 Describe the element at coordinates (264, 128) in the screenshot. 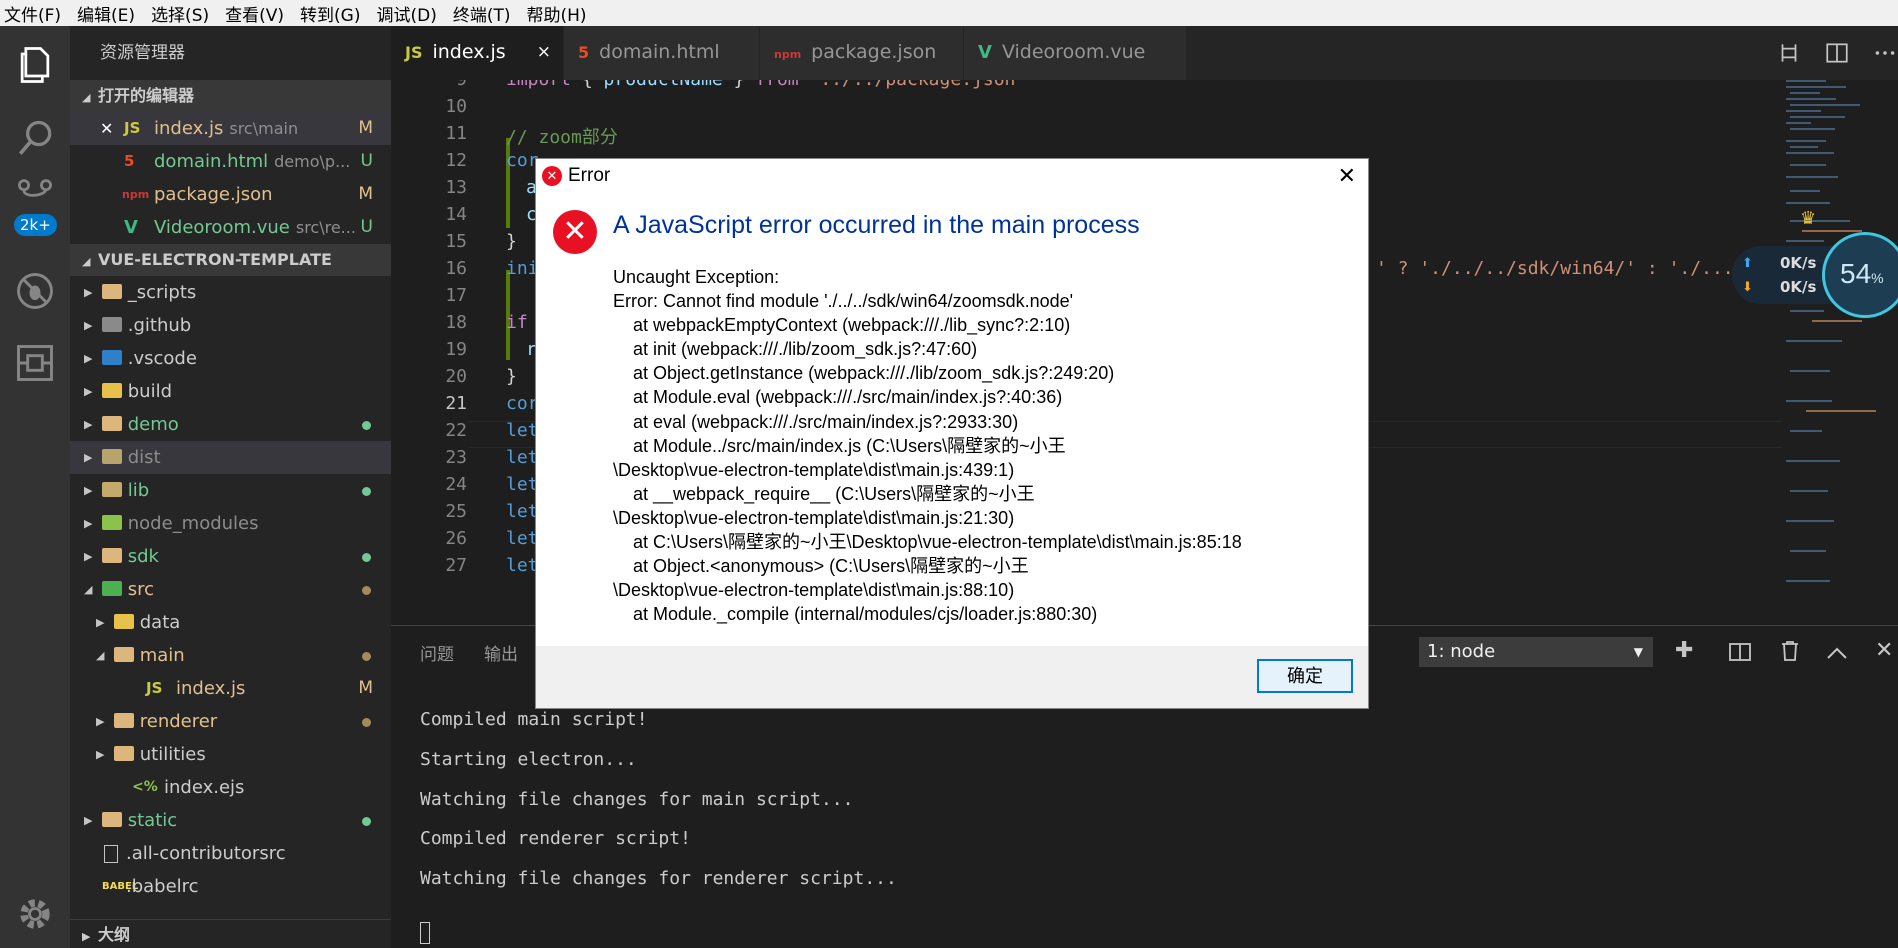

I see `file-path: src\main` at that location.